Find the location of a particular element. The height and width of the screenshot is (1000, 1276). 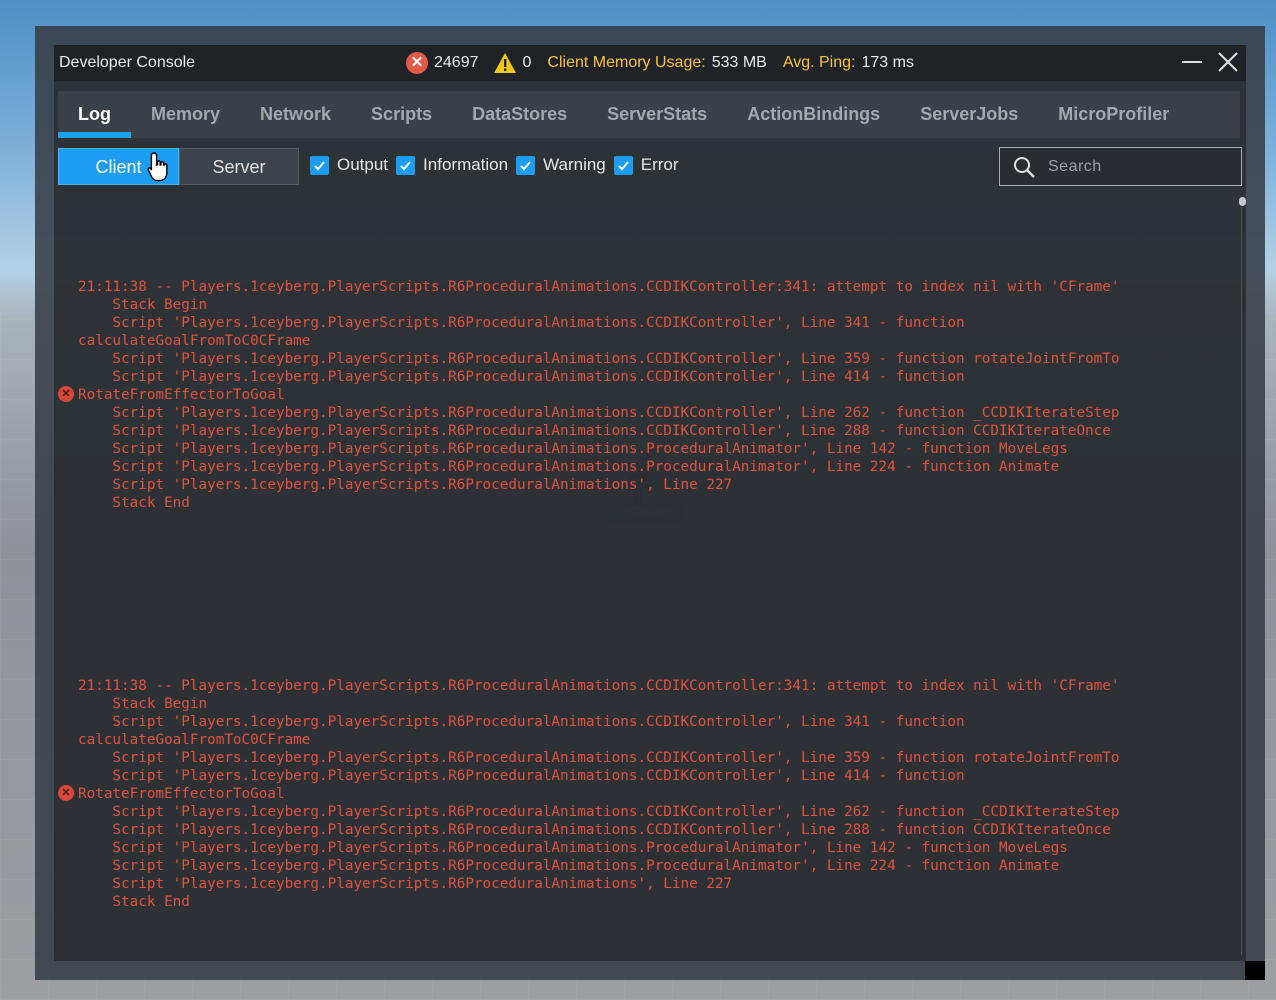

minimize-icon is located at coordinates (1192, 62).